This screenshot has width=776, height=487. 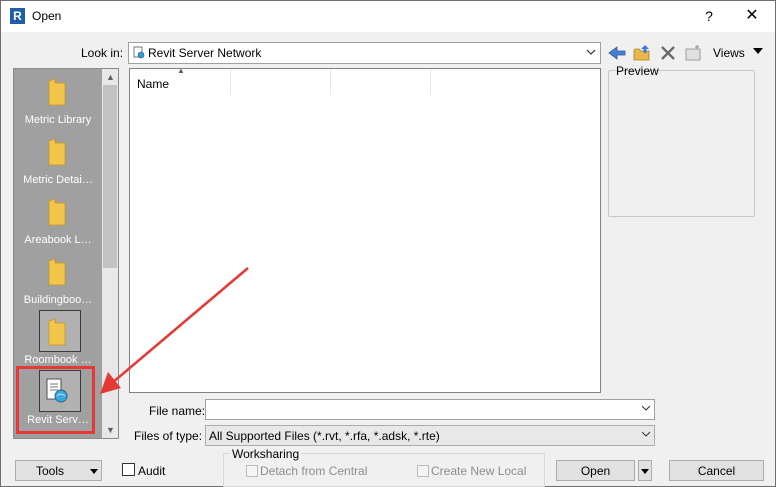 I want to click on look-in-value: Revit Server Network, so click(x=205, y=53).